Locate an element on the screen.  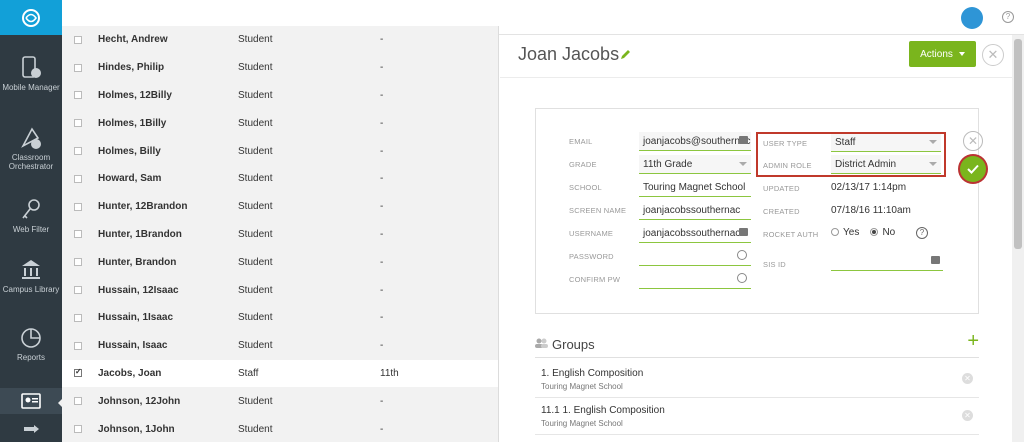
group-school: Touring Magnet School is located at coordinates (582, 386).